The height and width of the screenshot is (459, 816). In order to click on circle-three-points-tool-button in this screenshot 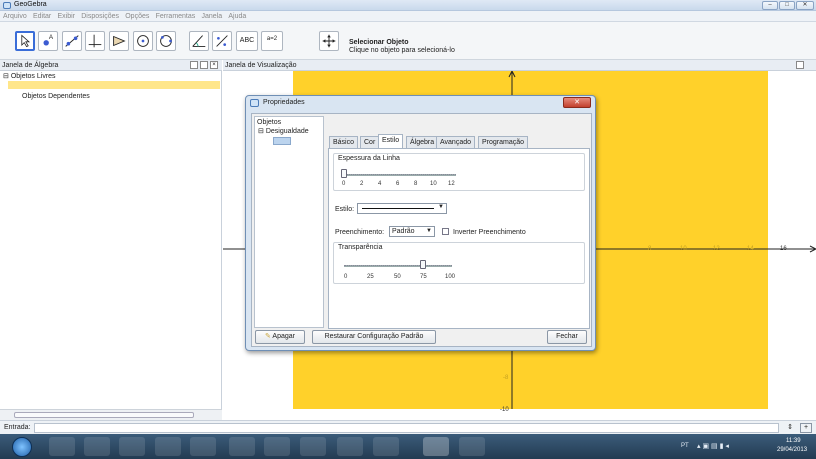, I will do `click(166, 41)`.